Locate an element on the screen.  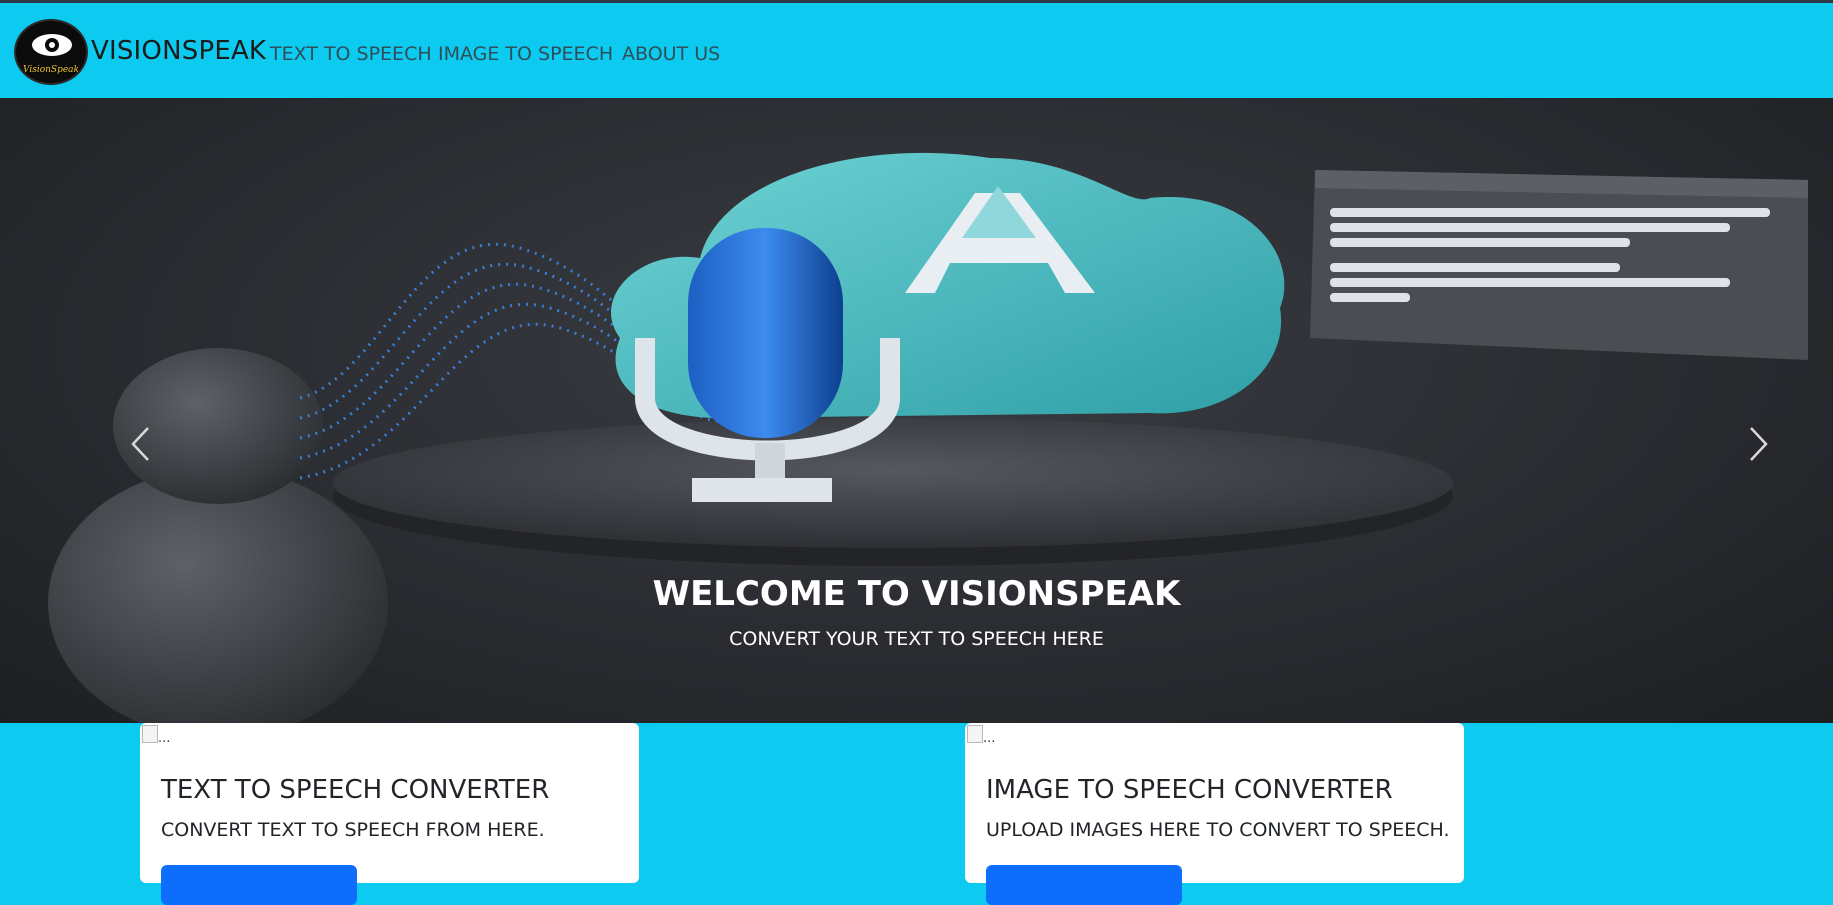
carousel-caption-subtitle: CONVERT YOUR TEXT TO SPEECH HERE is located at coordinates (916, 639).